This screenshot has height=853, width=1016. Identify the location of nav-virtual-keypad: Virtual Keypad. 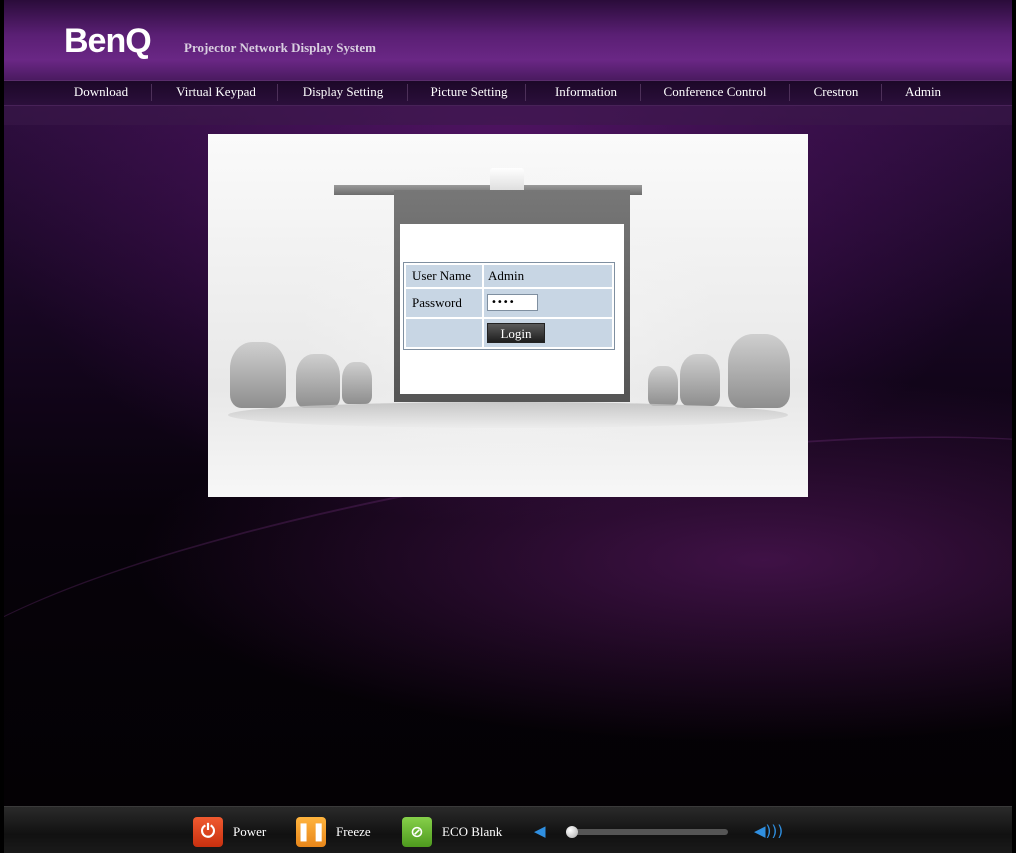
(216, 93).